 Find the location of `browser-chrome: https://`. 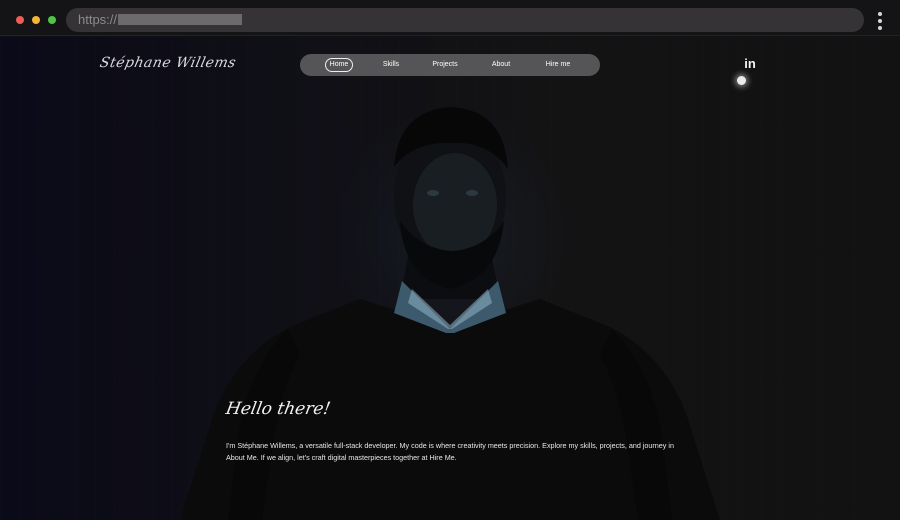

browser-chrome: https:// is located at coordinates (450, 18).